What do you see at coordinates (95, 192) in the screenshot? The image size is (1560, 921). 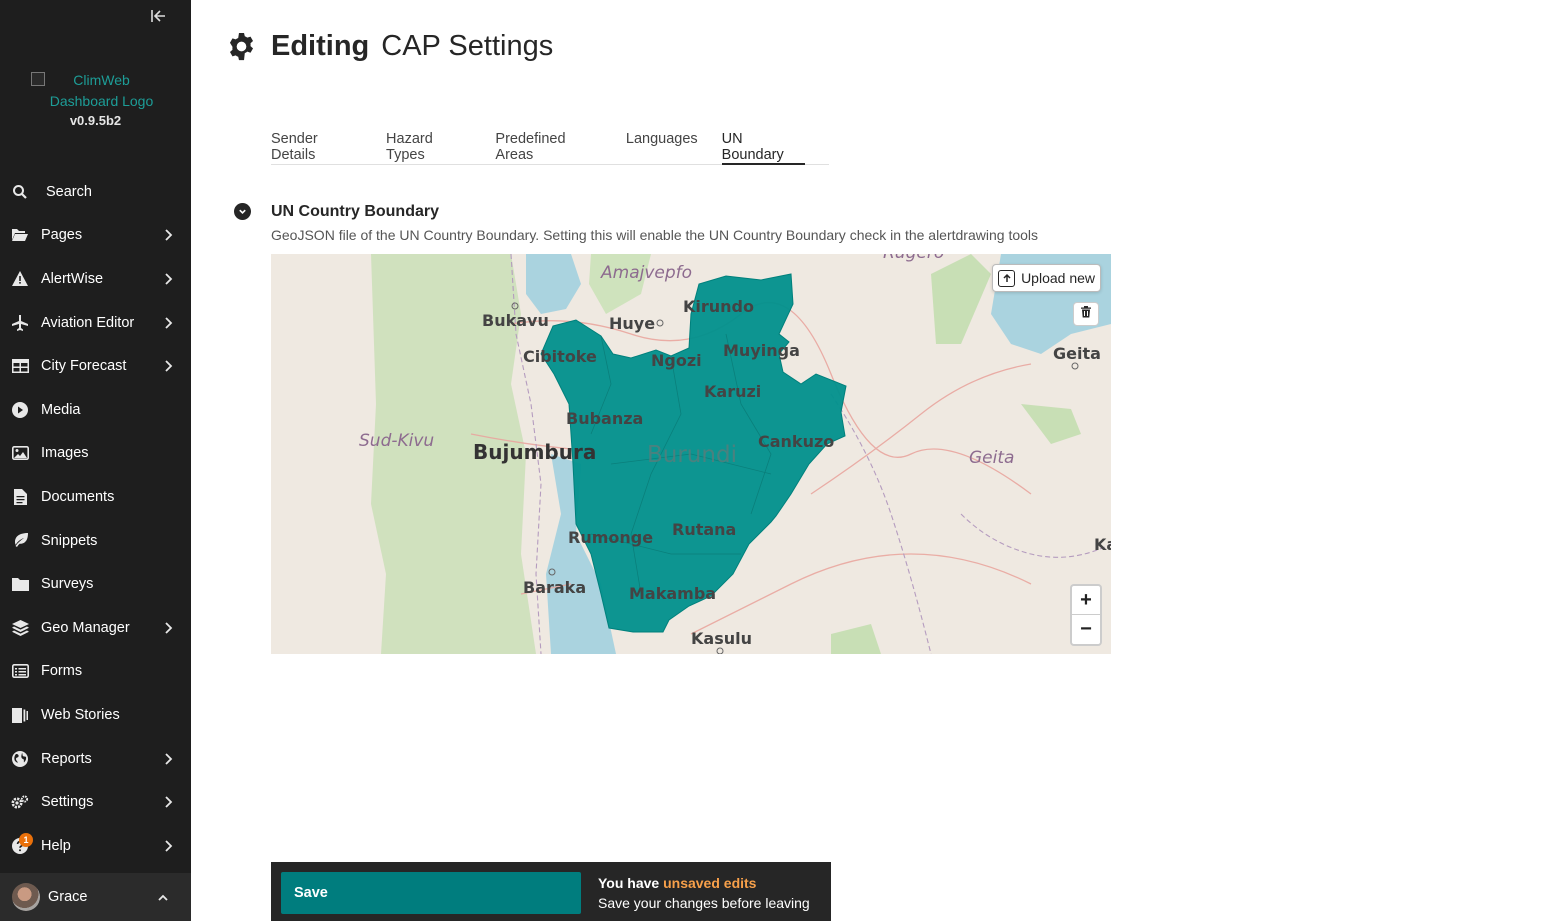 I see `sidebar-search: Search` at bounding box center [95, 192].